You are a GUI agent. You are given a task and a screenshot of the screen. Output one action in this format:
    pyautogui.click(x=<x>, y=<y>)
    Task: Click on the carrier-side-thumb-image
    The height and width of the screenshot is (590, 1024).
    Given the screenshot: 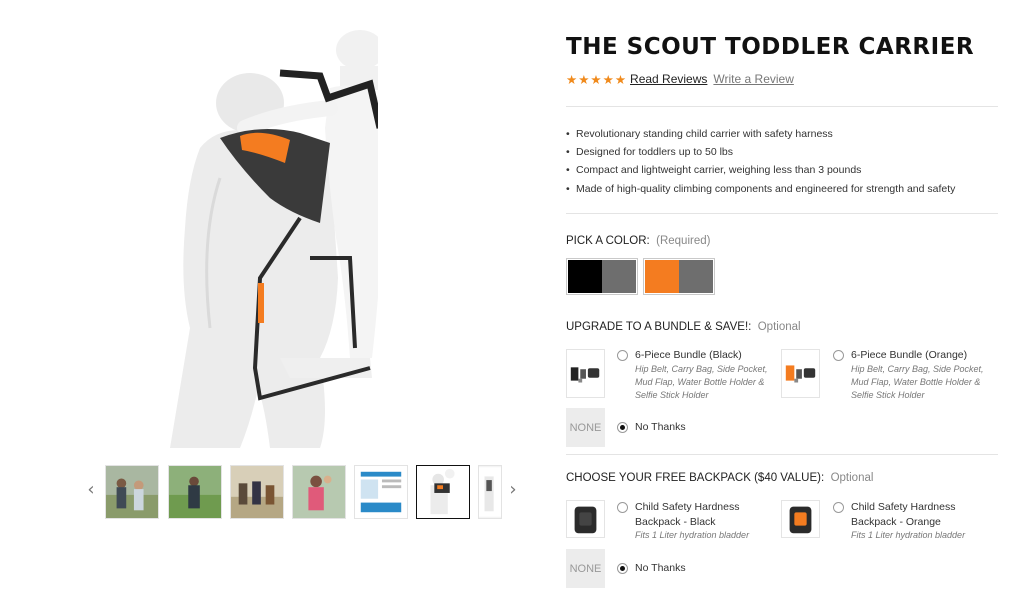 What is the action you would take?
    pyautogui.click(x=490, y=492)
    